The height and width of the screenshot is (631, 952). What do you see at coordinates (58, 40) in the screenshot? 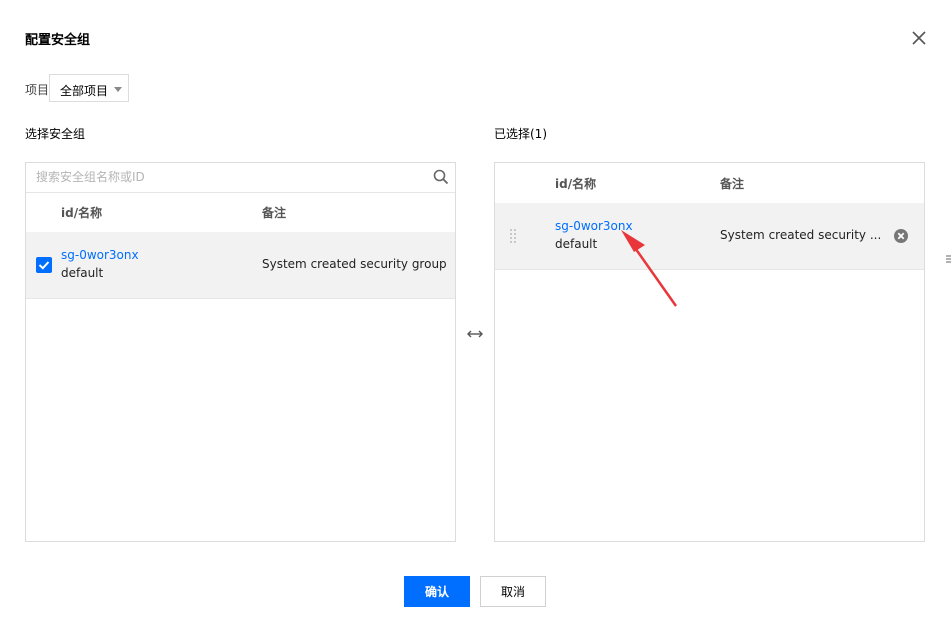
I see `dialog-title: 配置安全组` at bounding box center [58, 40].